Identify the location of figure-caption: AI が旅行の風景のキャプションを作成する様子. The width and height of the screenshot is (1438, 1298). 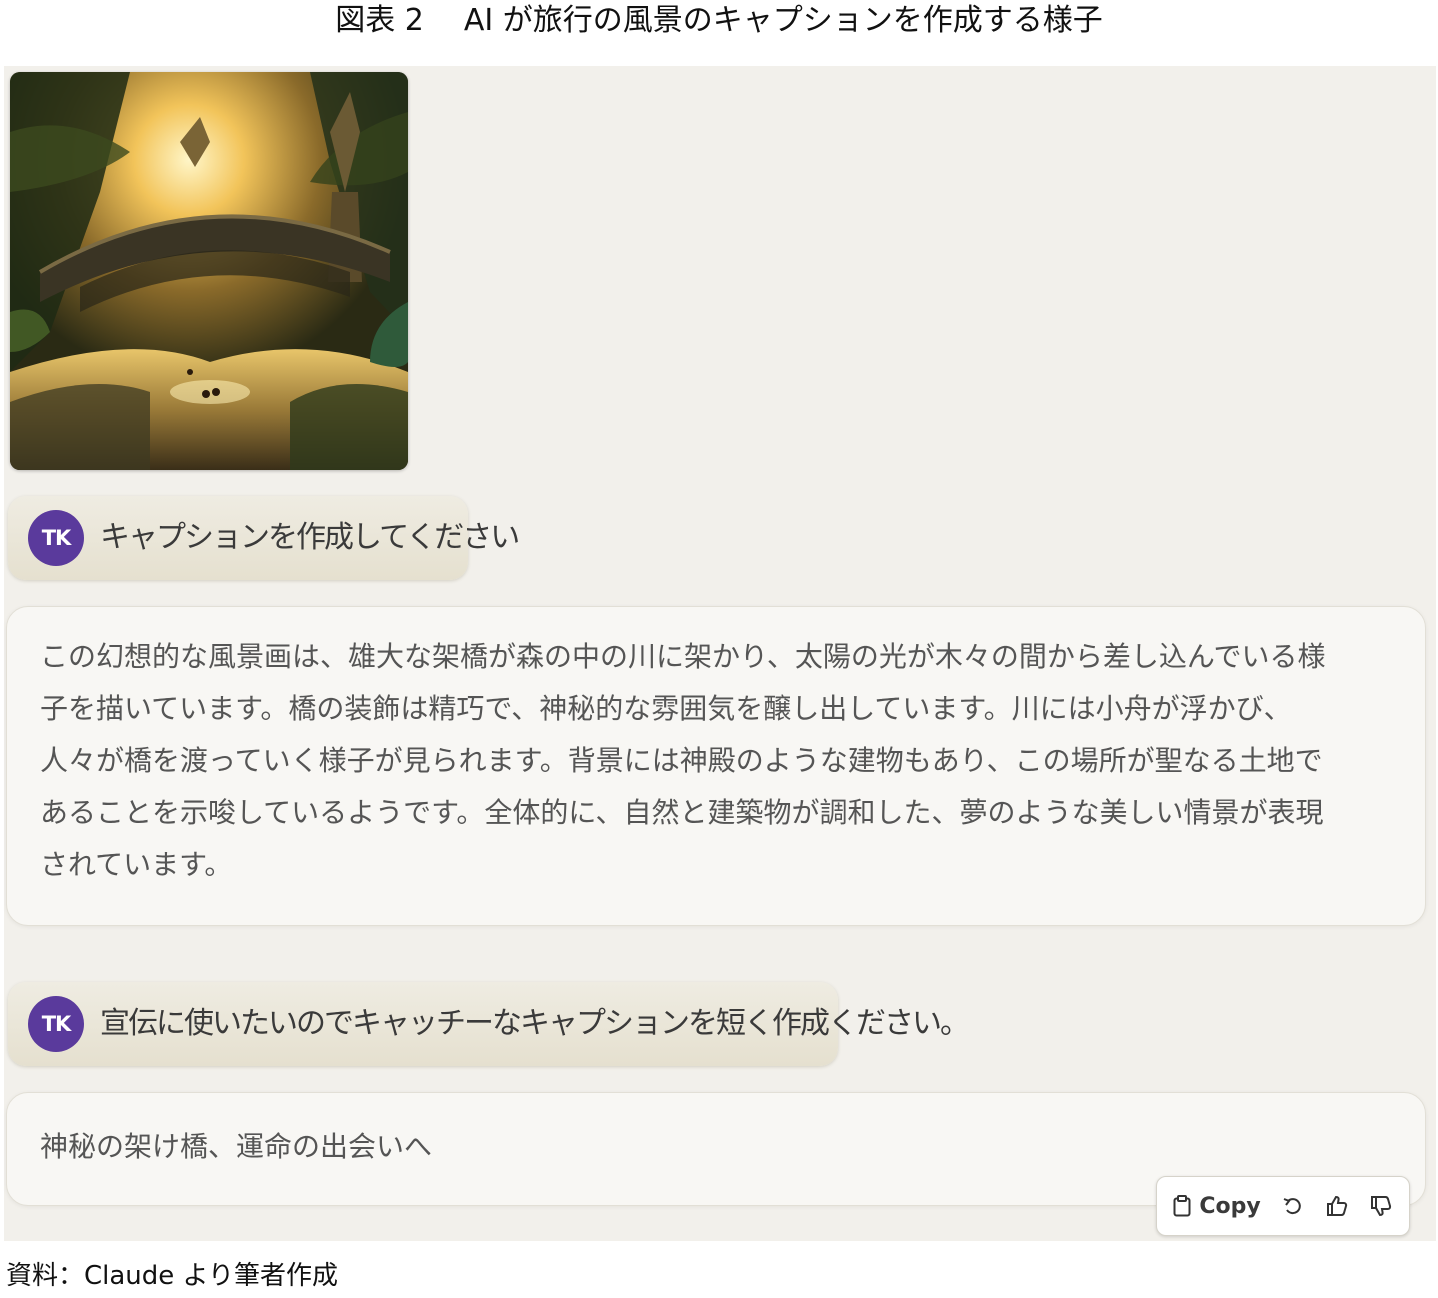
(783, 20).